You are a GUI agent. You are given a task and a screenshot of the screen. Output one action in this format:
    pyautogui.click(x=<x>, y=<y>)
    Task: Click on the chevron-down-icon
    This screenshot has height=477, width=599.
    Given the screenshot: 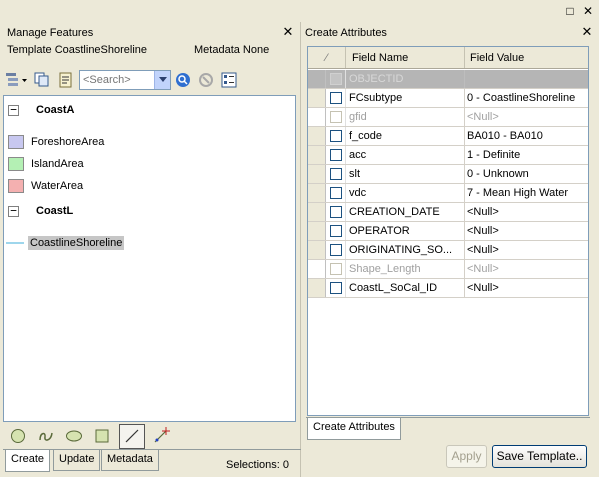 What is the action you would take?
    pyautogui.click(x=162, y=80)
    